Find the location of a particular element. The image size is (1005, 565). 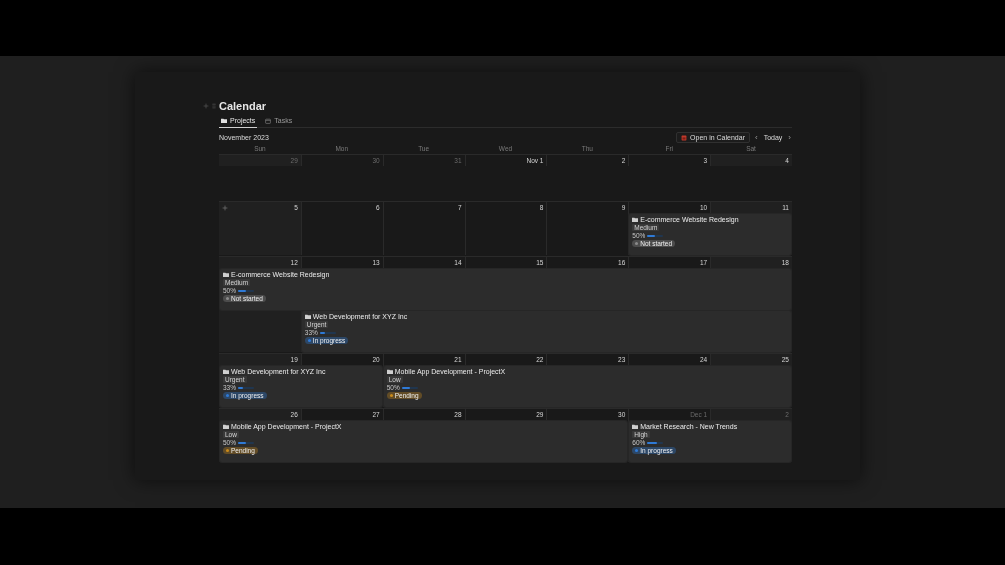

previous-button: ‹ is located at coordinates (756, 137).